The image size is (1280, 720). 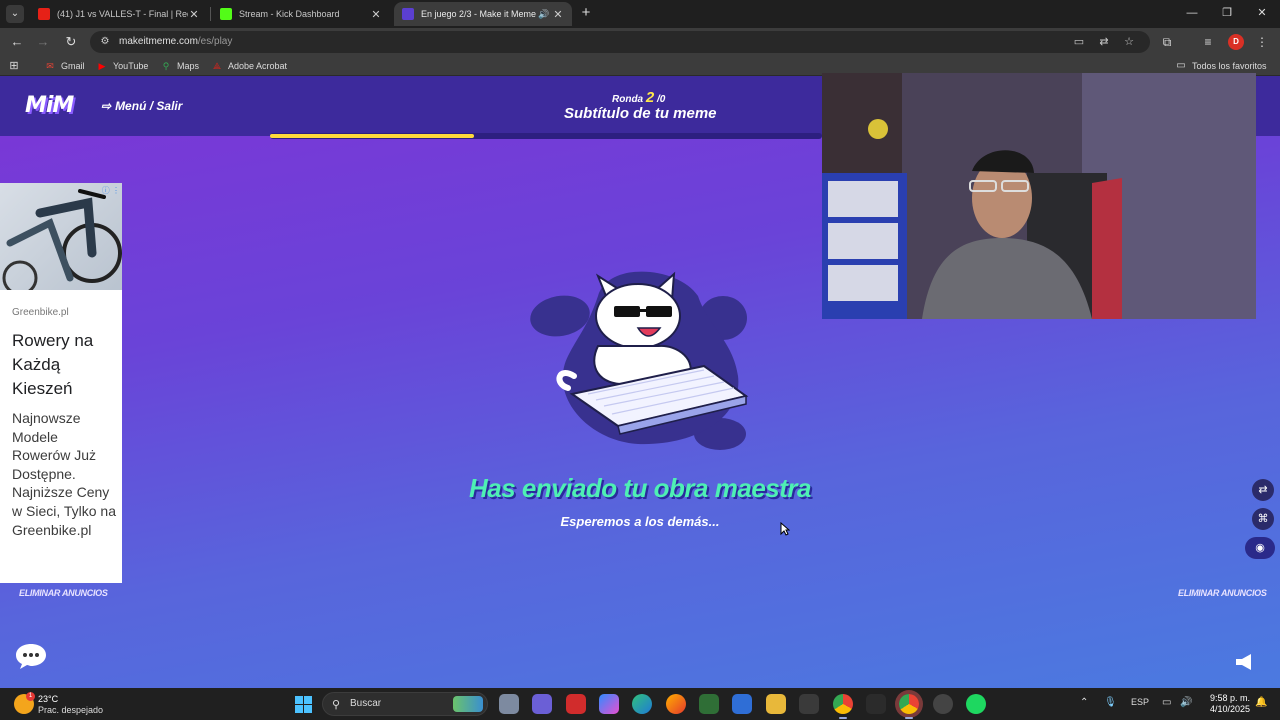 What do you see at coordinates (1229, 709) in the screenshot?
I see `clock-date: 4/10/2025` at bounding box center [1229, 709].